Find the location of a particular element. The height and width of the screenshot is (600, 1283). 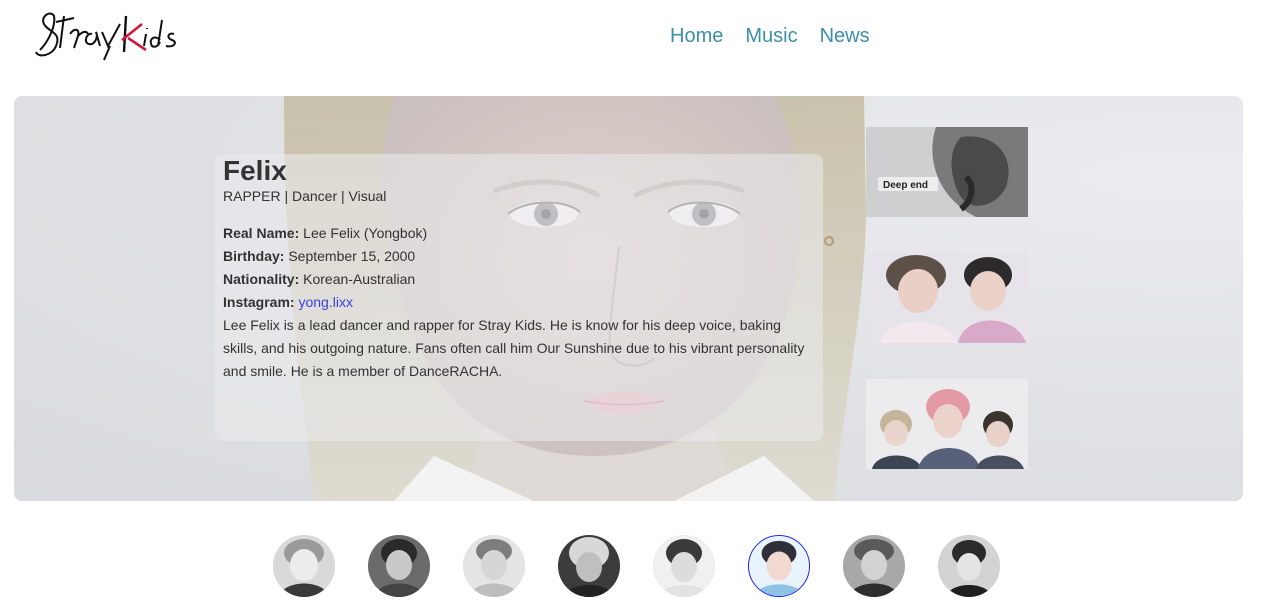

instagram-link: yong.lixx is located at coordinates (325, 302).